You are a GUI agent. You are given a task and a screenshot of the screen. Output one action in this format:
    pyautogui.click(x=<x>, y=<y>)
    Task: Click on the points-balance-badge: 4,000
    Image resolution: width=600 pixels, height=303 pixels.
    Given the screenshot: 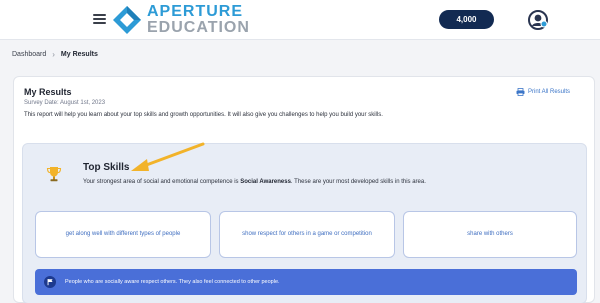 What is the action you would take?
    pyautogui.click(x=466, y=19)
    